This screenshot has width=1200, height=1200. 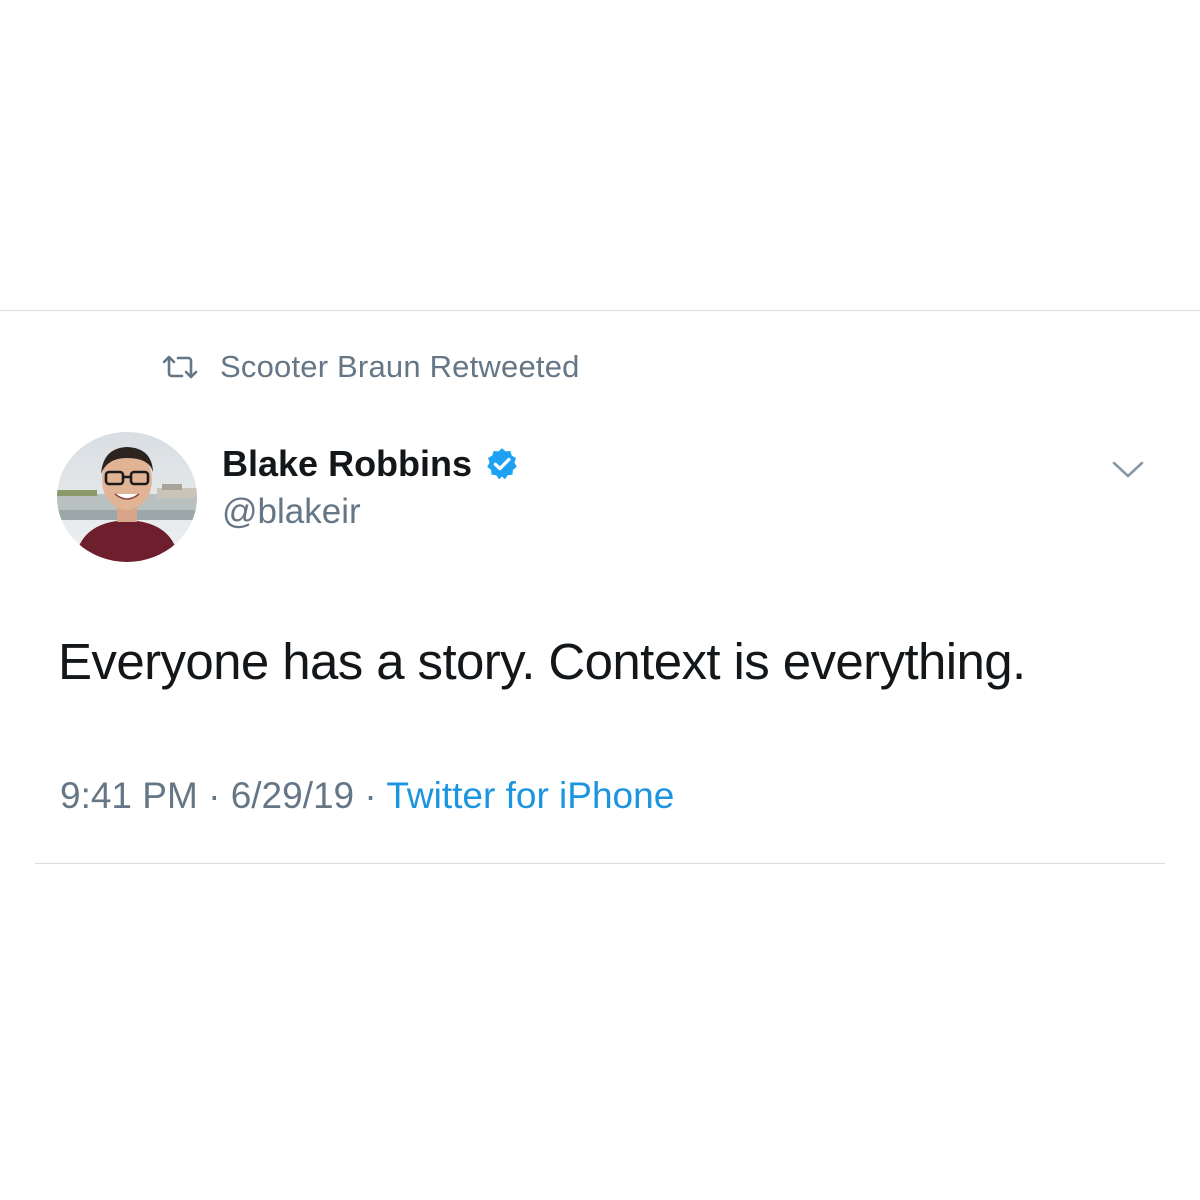 I want to click on top-divider, so click(x=600, y=310).